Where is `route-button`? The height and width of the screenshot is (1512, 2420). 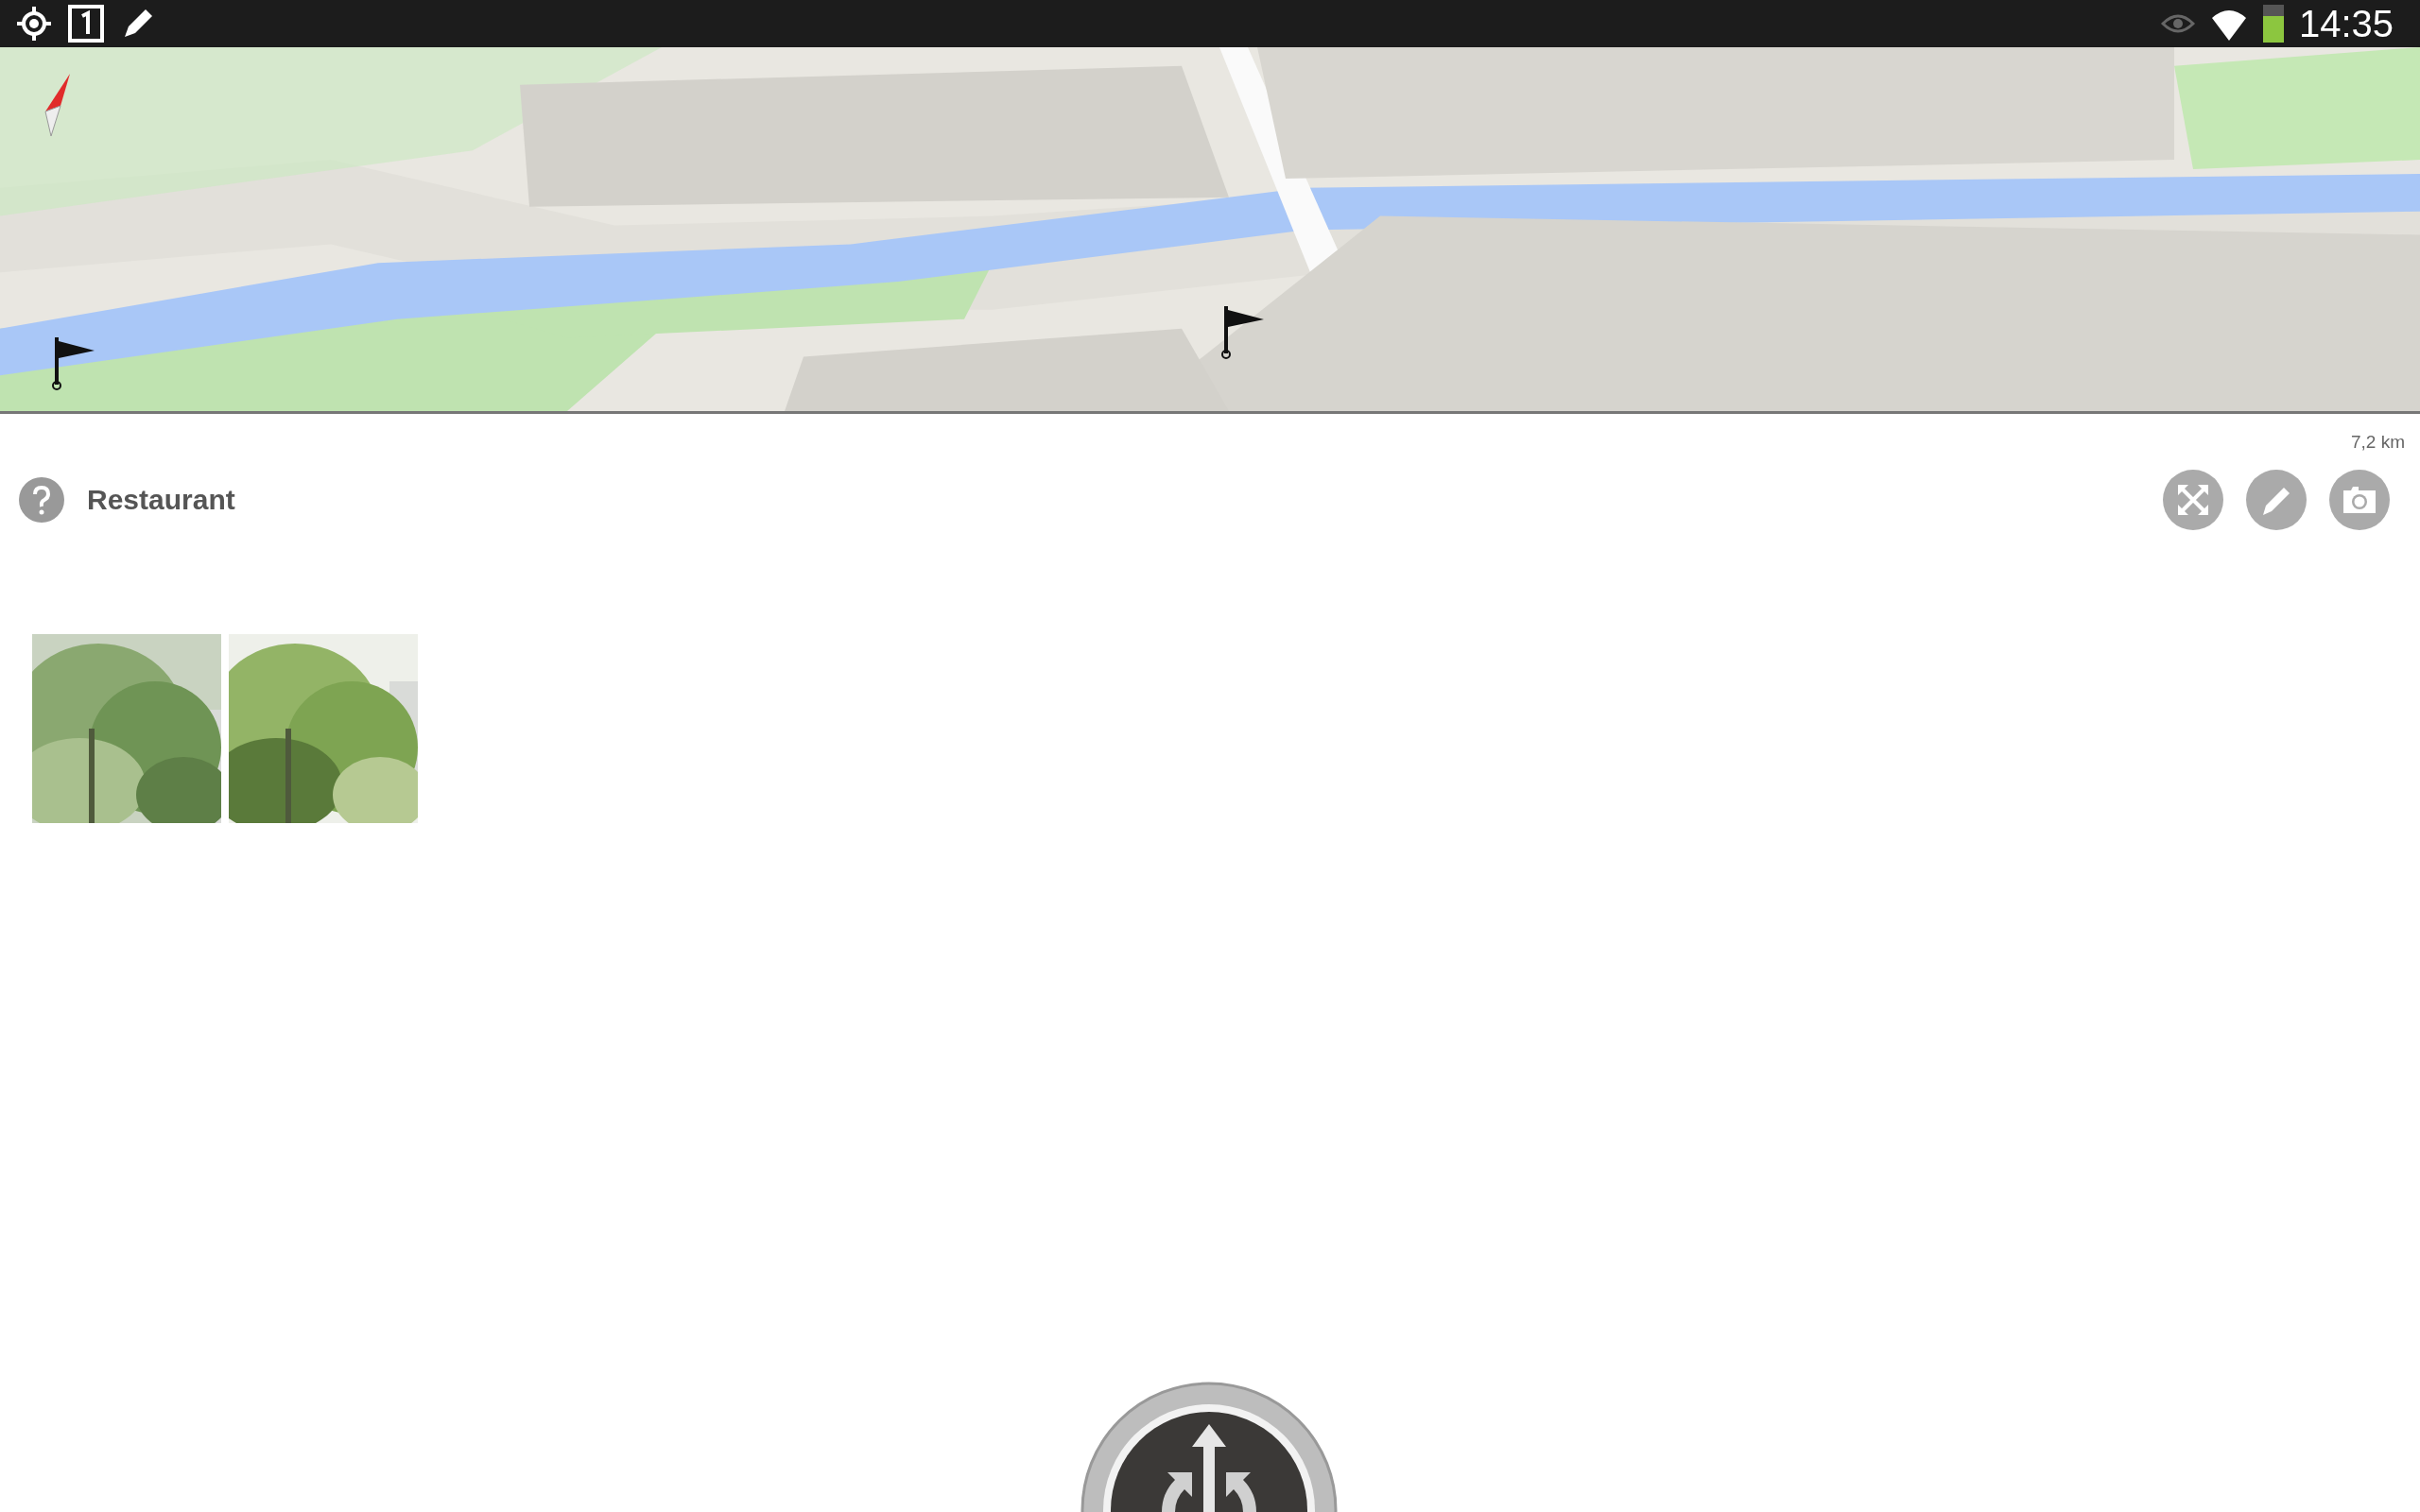 route-button is located at coordinates (1209, 1447).